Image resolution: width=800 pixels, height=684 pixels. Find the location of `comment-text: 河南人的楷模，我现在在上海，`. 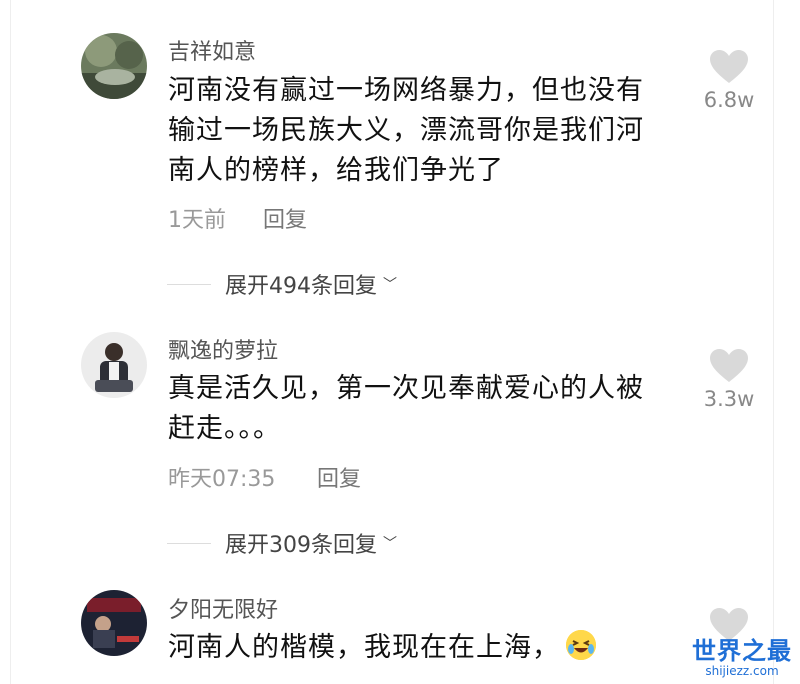

comment-text: 河南人的楷模，我现在在上海， is located at coordinates (382, 648).